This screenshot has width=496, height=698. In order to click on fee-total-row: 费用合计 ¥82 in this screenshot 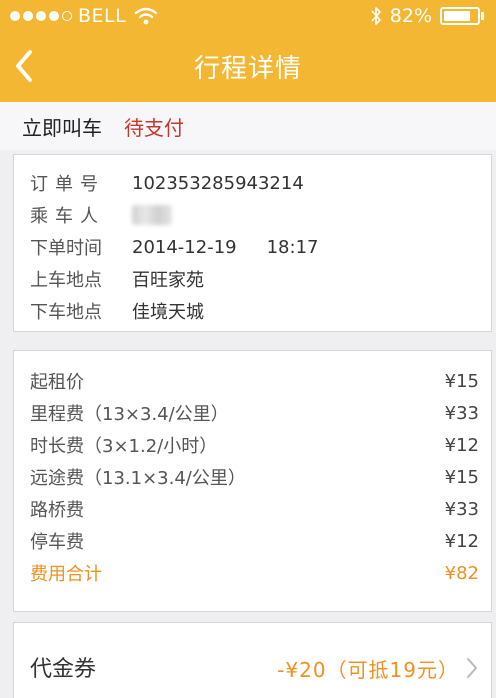, I will do `click(254, 573)`.